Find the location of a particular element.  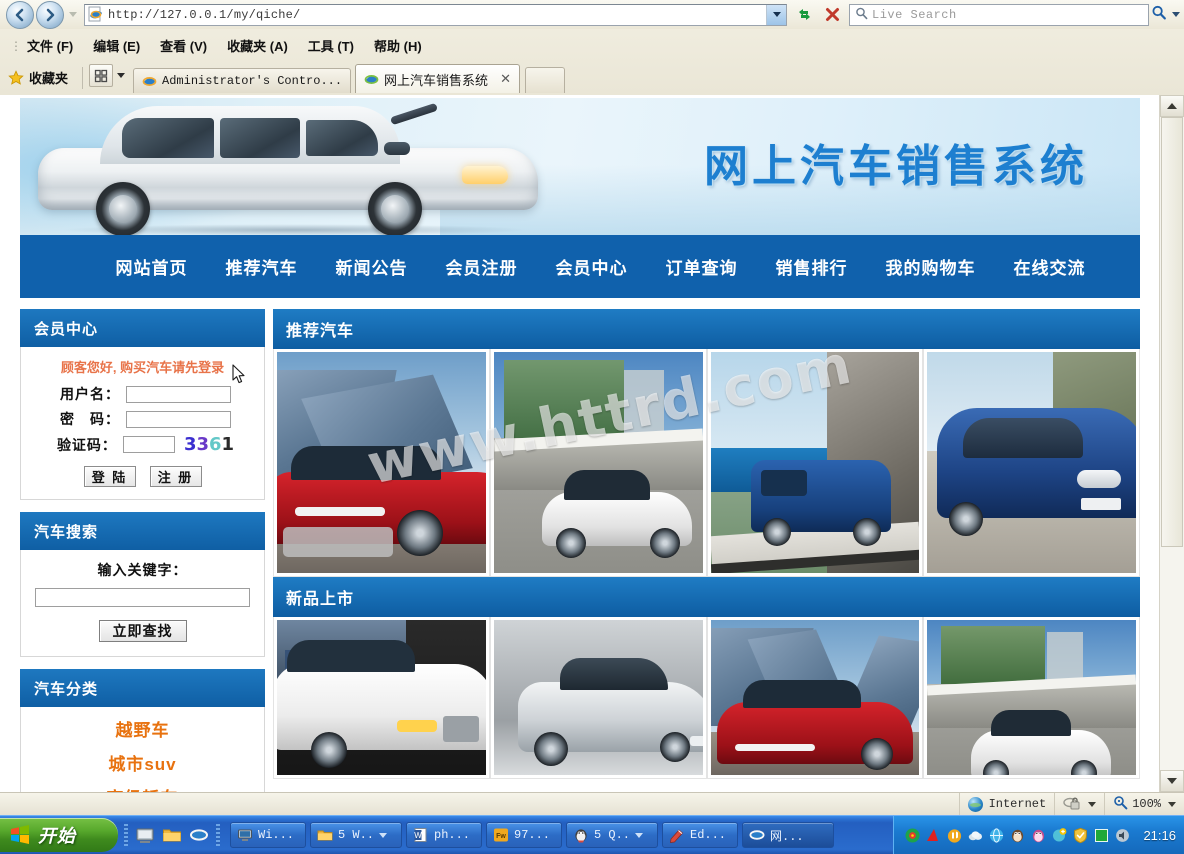

qq-pink-icon is located at coordinates (1038, 835).